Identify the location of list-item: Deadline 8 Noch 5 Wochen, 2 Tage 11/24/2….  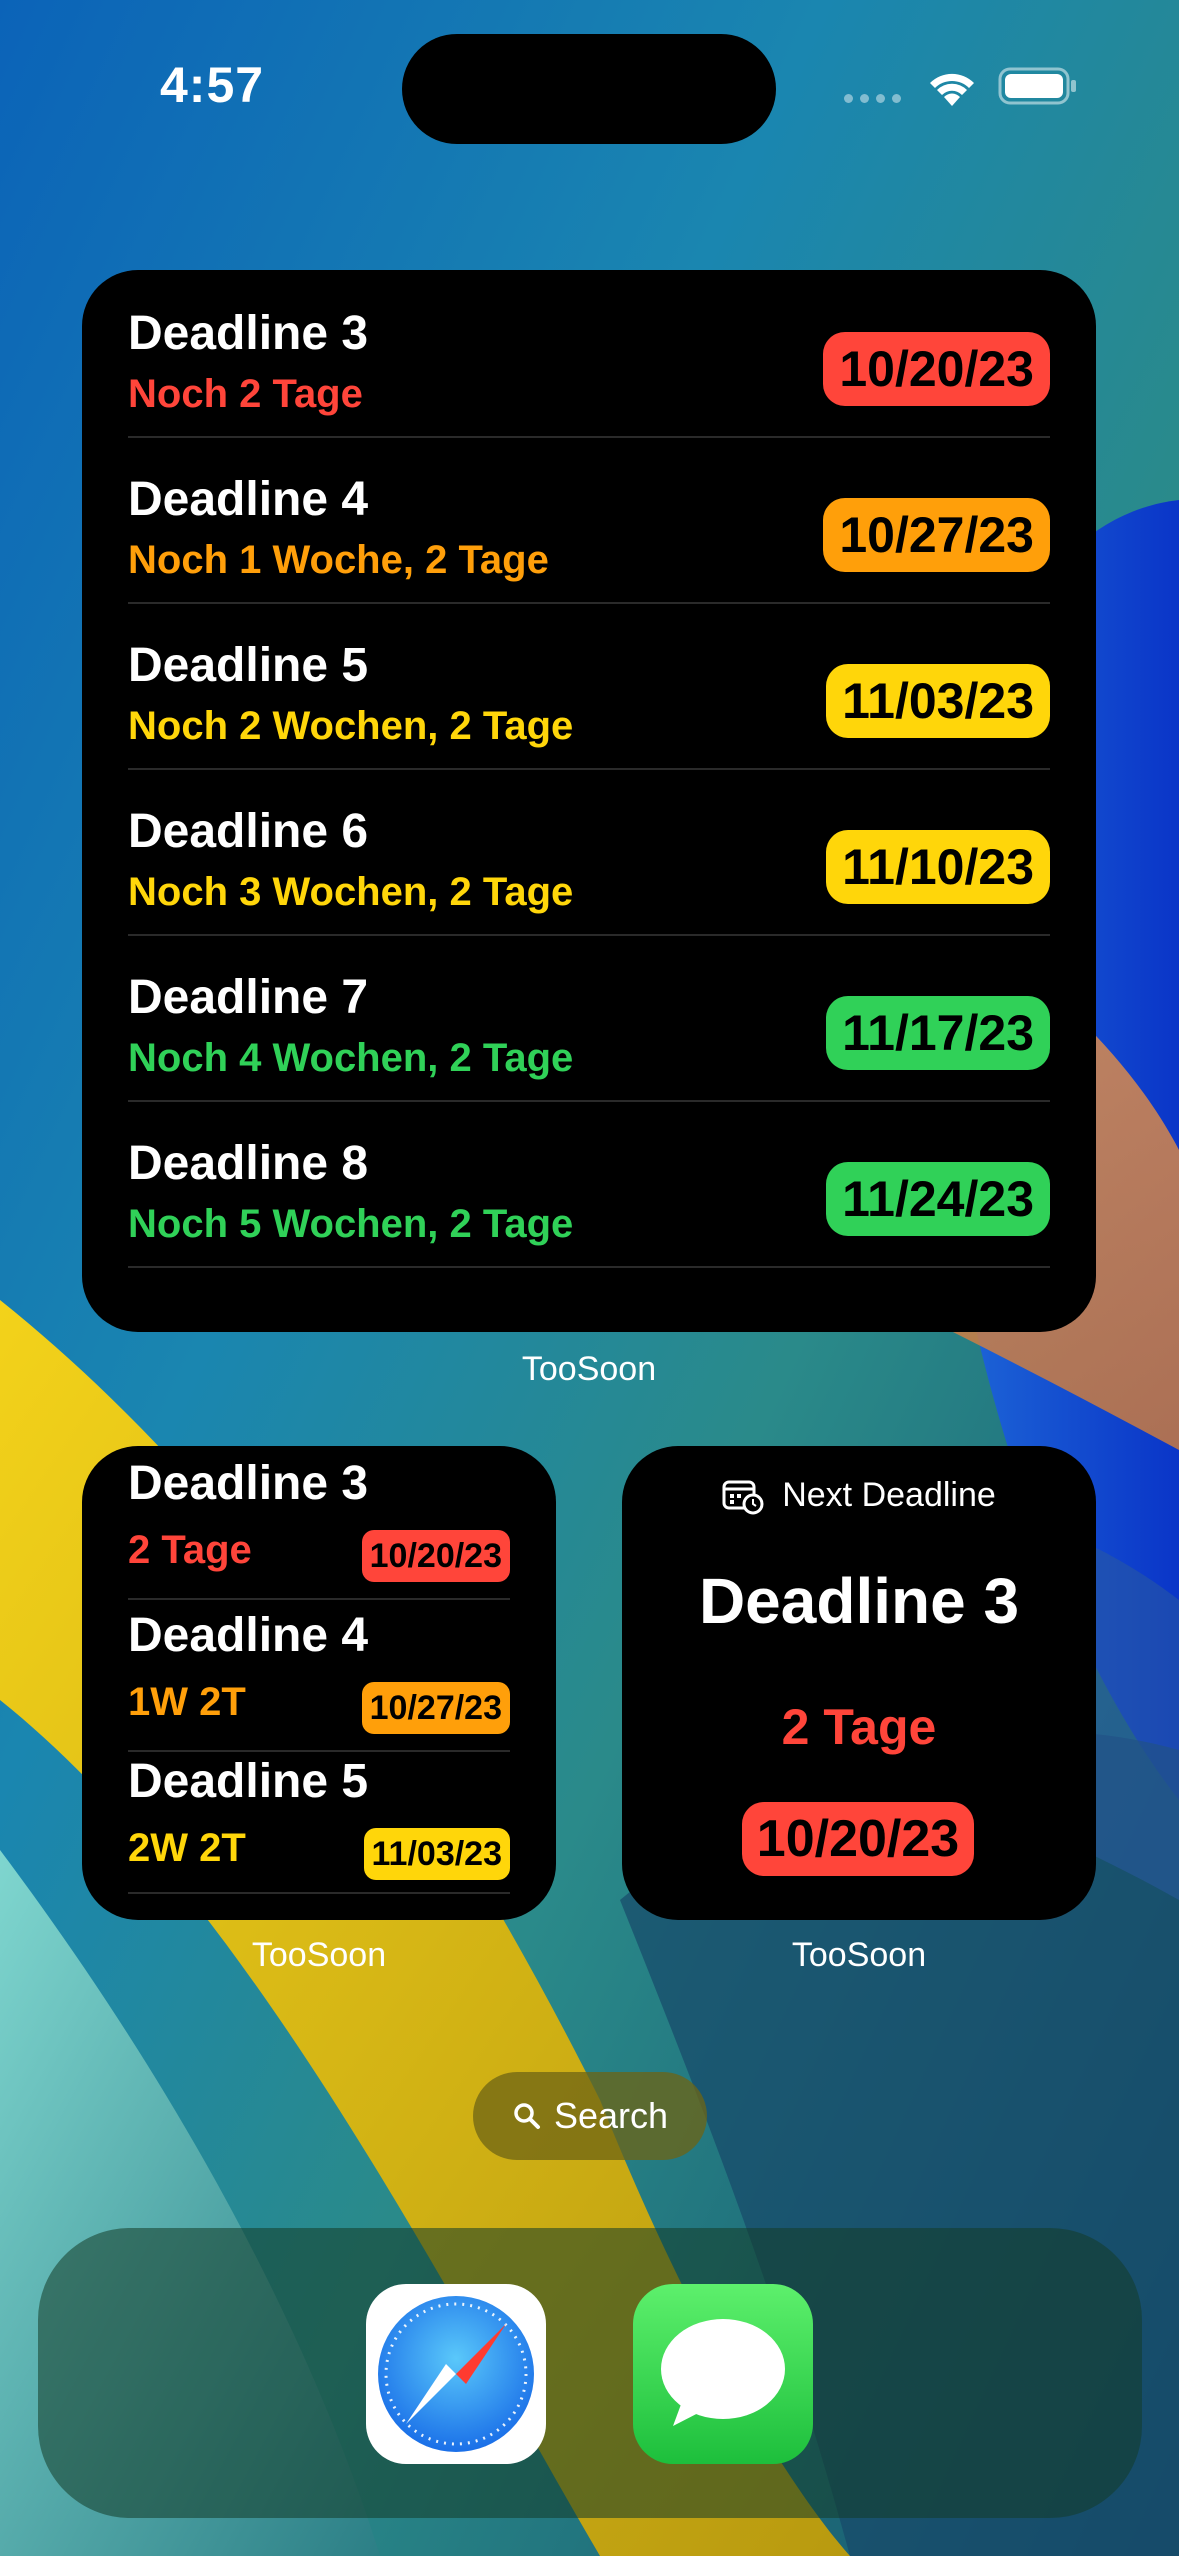
(589, 1184).